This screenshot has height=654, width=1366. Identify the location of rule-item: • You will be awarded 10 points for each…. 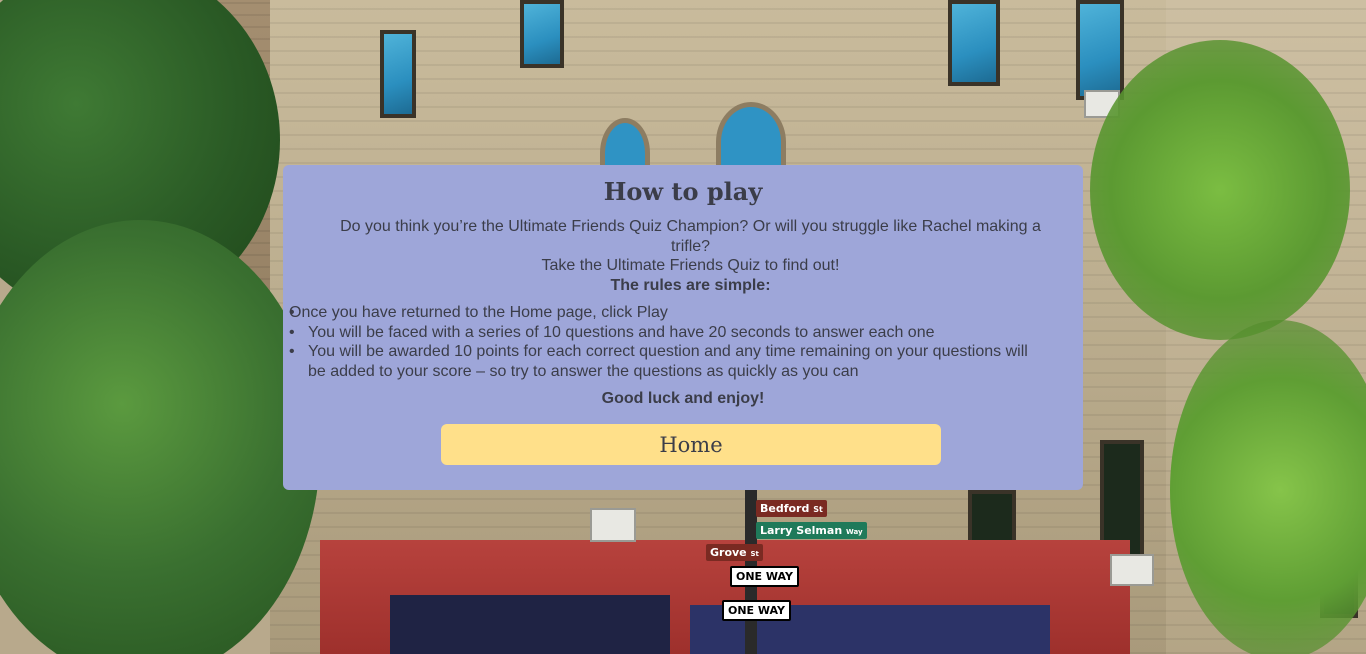
(669, 361).